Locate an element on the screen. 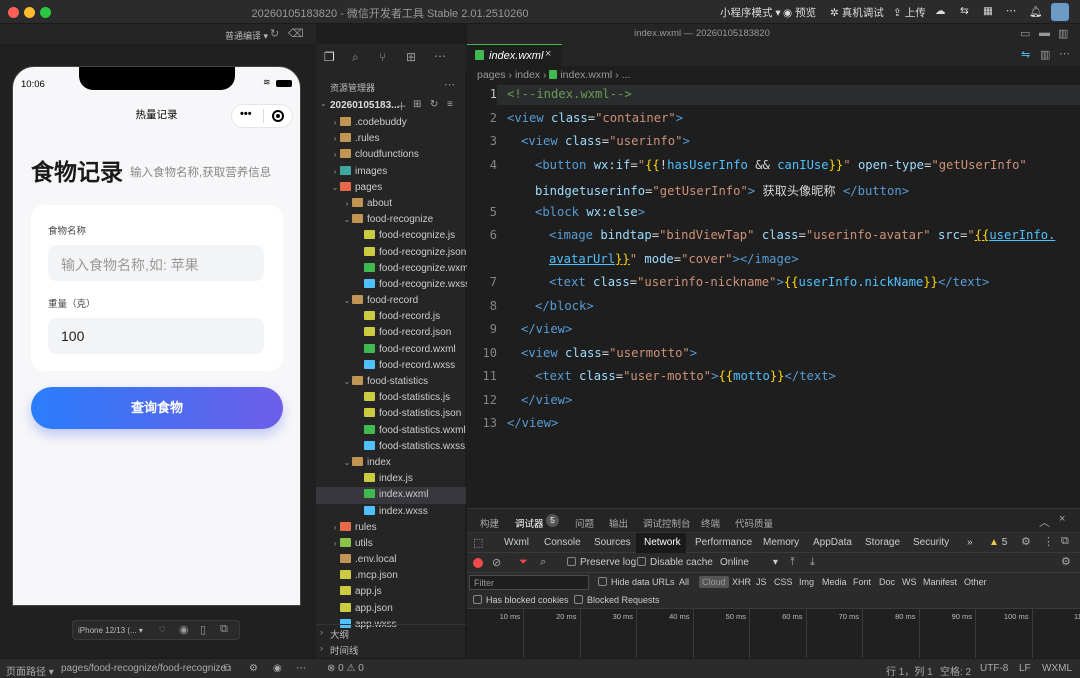 This screenshot has height=678, width=1080. tree-item: food-record.js is located at coordinates (391, 317).